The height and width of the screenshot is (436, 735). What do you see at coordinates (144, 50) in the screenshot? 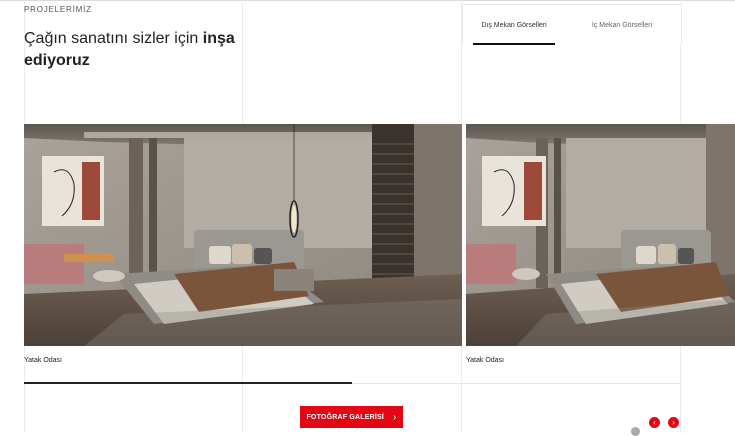
I see `headline: Çağın sanatını sizler için inşa ediyoruz` at bounding box center [144, 50].